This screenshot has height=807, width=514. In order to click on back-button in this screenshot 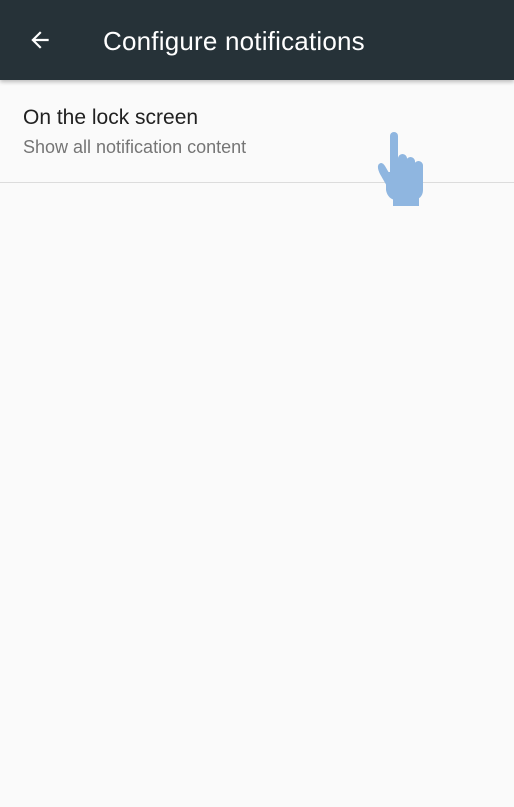, I will do `click(40, 40)`.